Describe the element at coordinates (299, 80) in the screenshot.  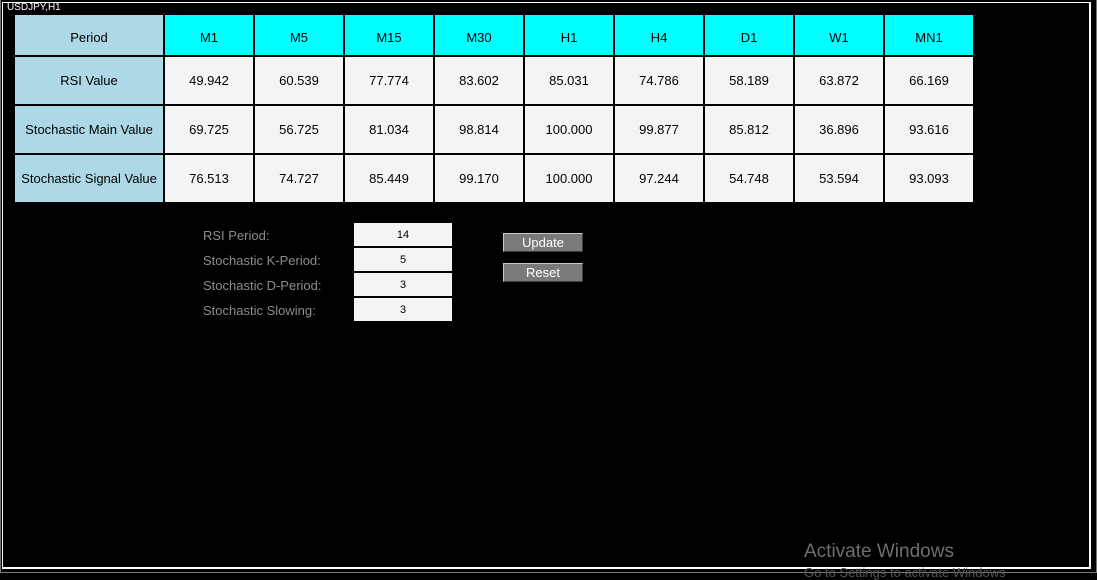
I see `table-cell: 60.539` at that location.